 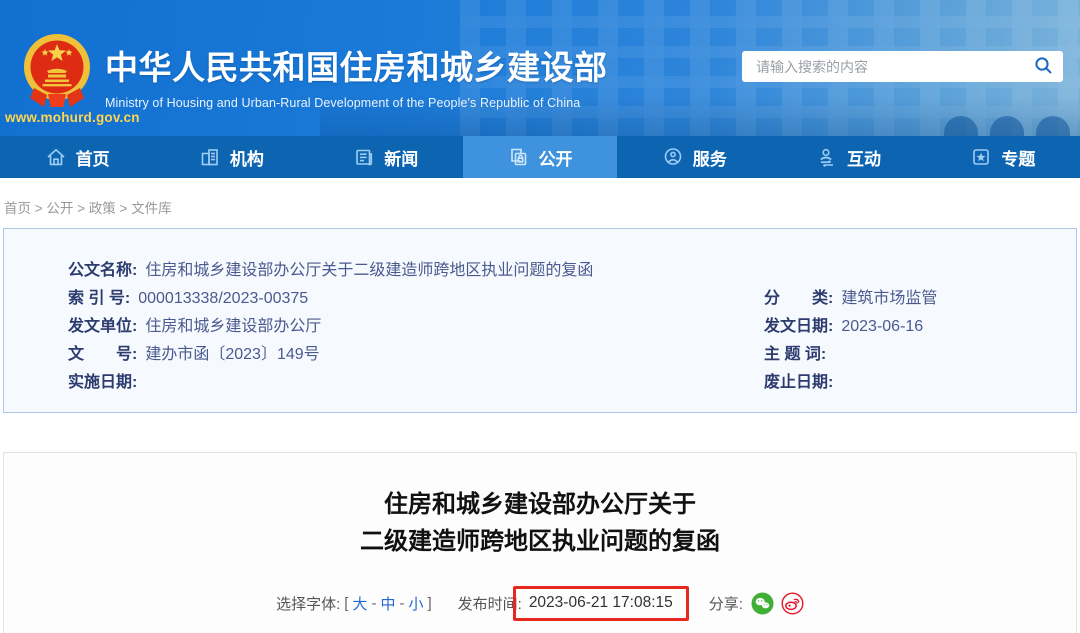 I want to click on font-size-small-link: 小, so click(x=415, y=603).